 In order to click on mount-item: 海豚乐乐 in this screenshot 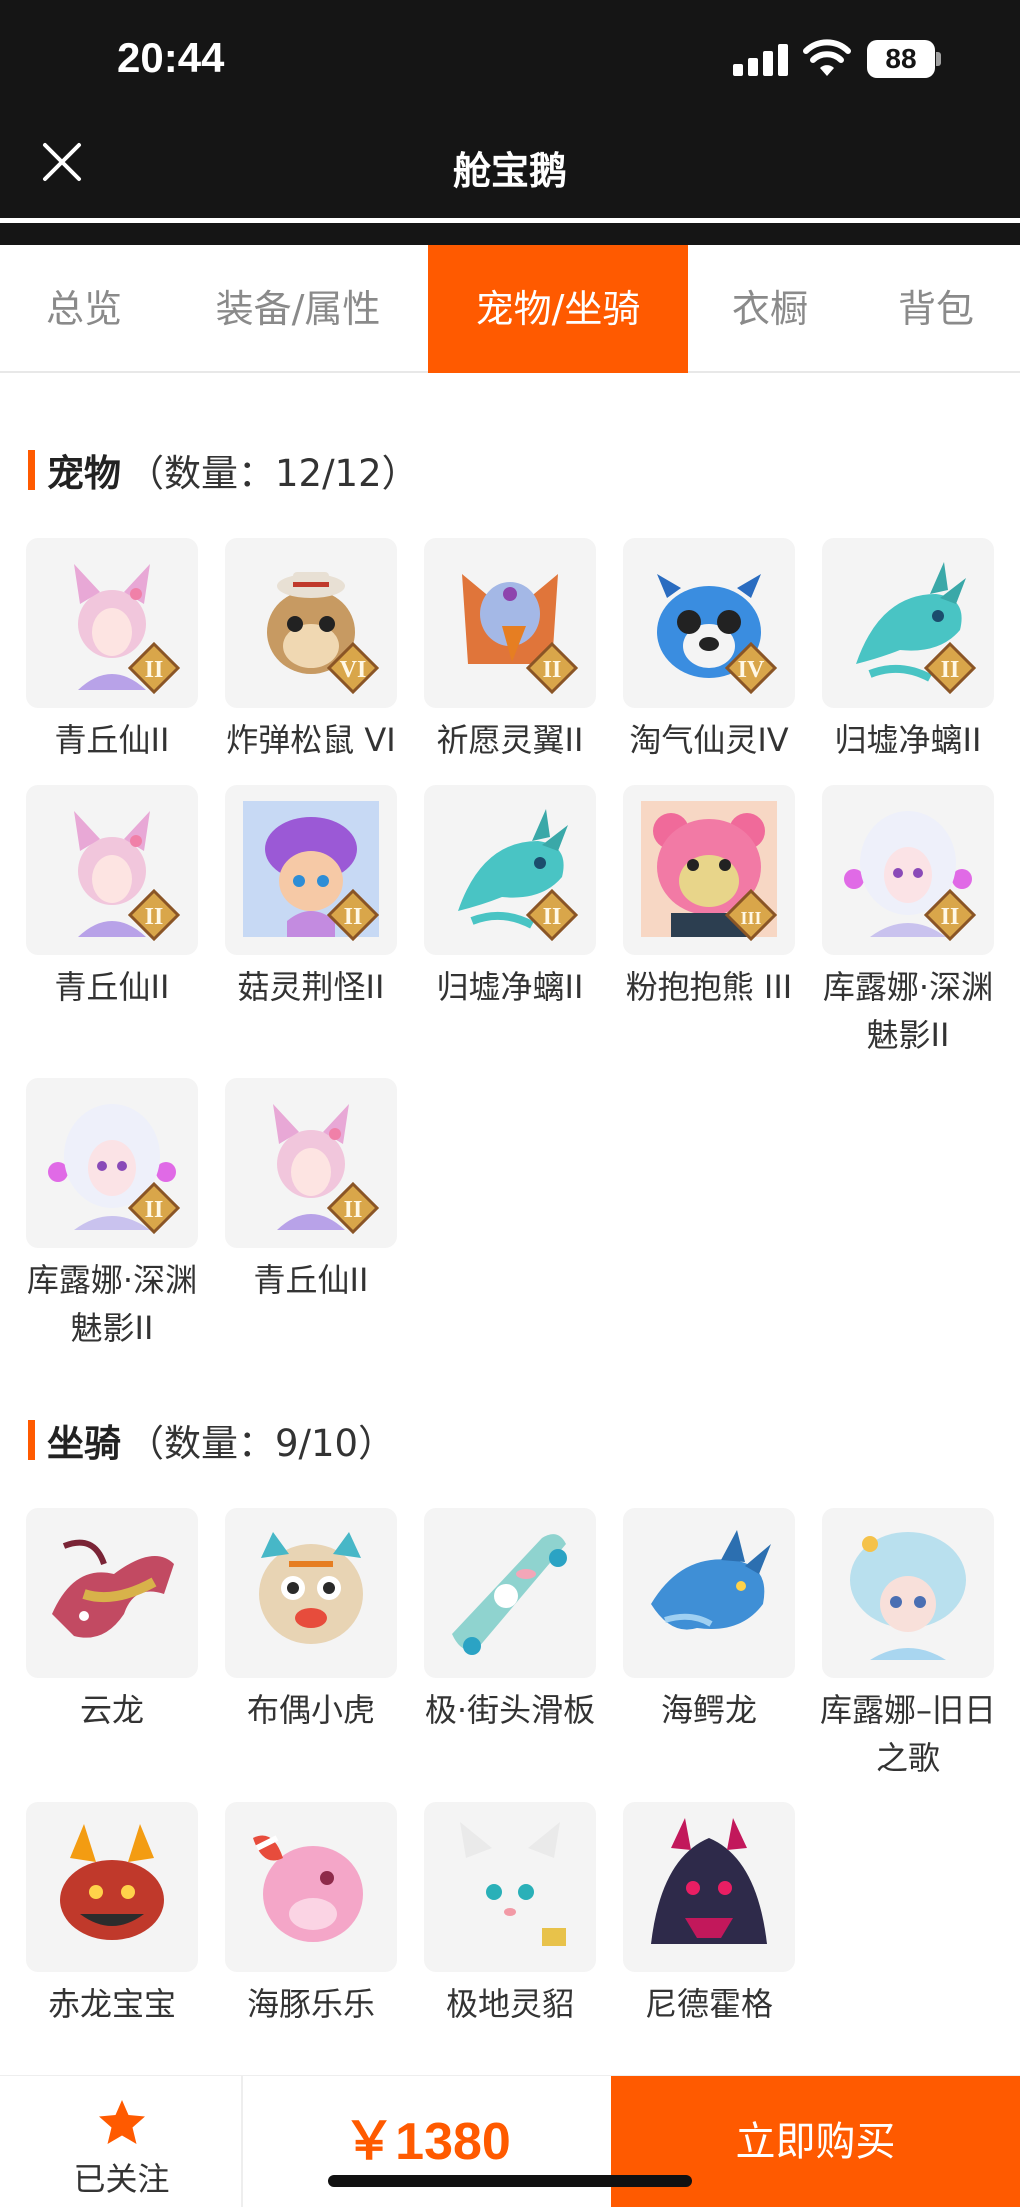, I will do `click(311, 1915)`.